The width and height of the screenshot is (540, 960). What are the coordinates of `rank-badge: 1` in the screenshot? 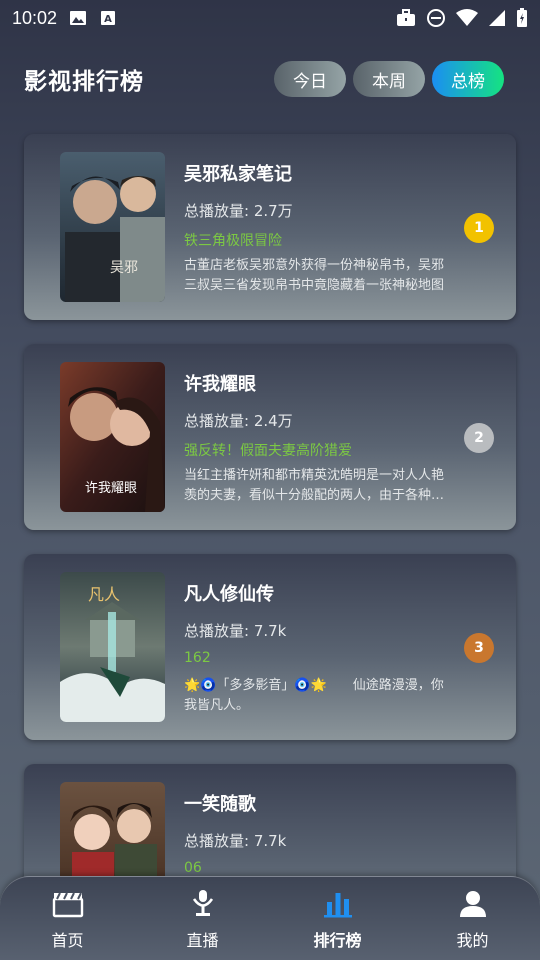 It's located at (479, 228).